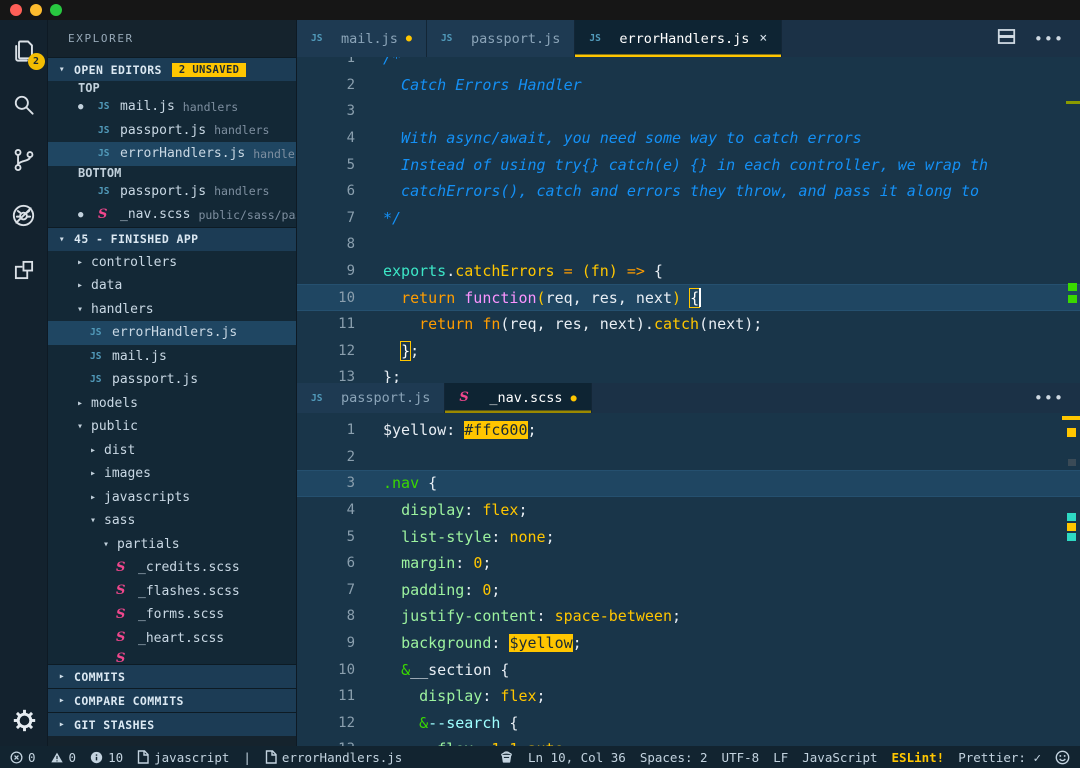  Describe the element at coordinates (688, 64) in the screenshot. I see `code-line: 1/*` at that location.